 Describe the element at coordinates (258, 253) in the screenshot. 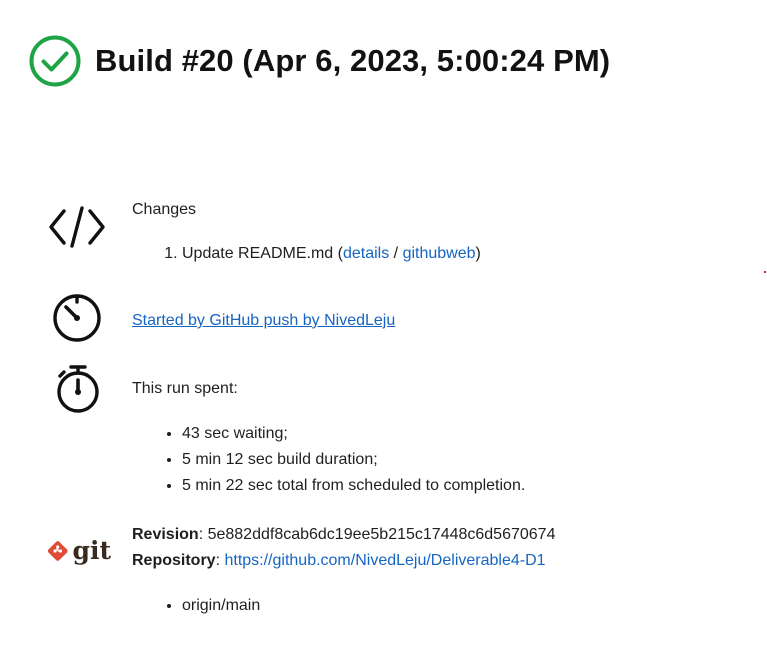

I see `change-message: Update README.md` at that location.